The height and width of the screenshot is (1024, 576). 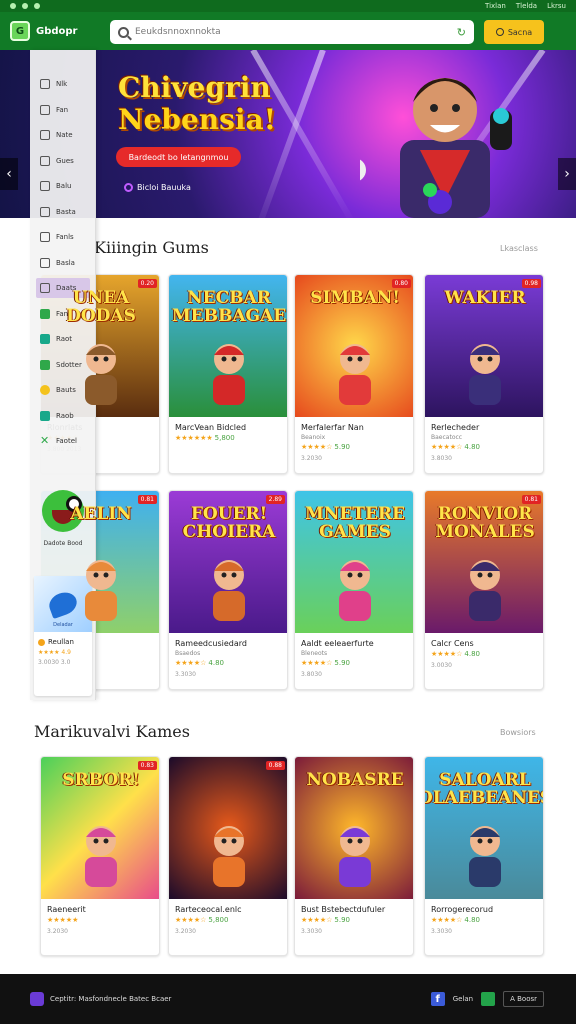 What do you see at coordinates (64, 339) in the screenshot?
I see `sidebar-item-label: Raot` at bounding box center [64, 339].